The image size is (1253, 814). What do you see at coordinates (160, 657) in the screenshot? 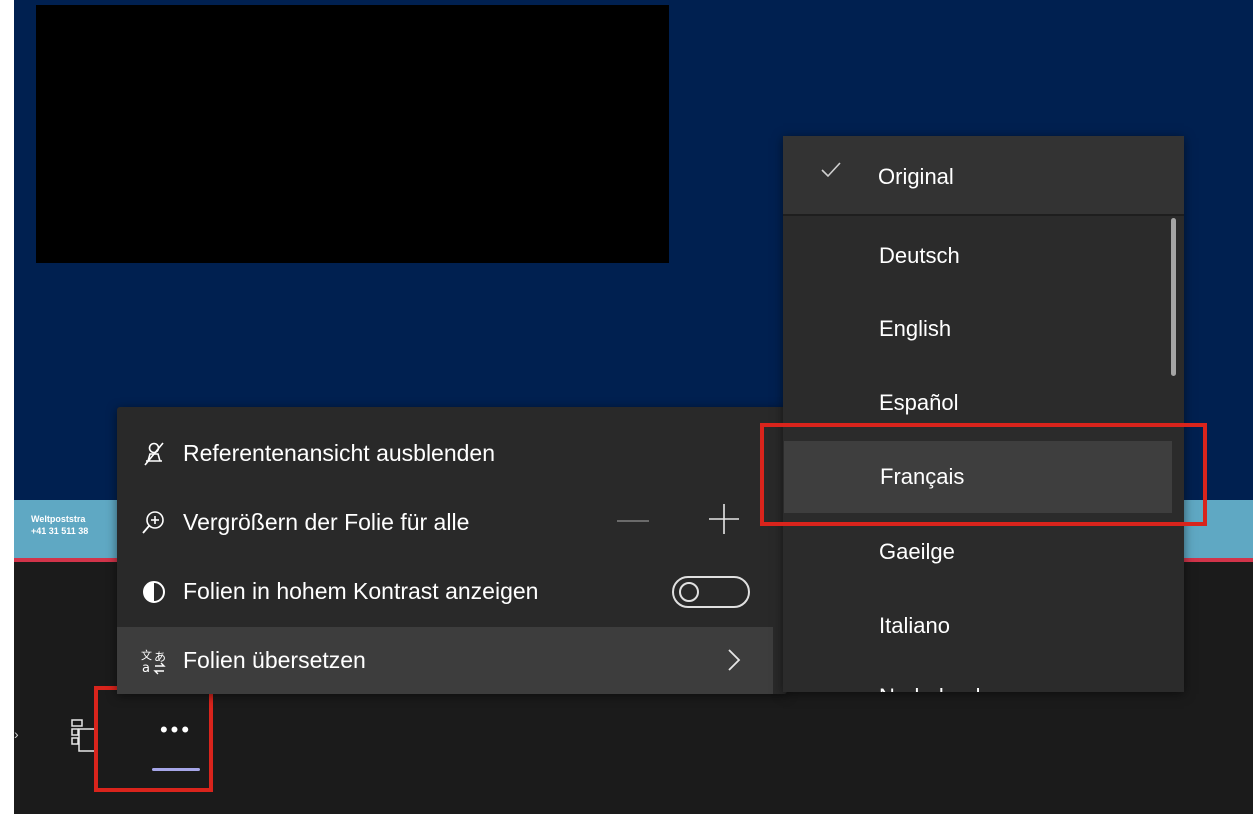
I see `svg-text: あ` at bounding box center [160, 657].